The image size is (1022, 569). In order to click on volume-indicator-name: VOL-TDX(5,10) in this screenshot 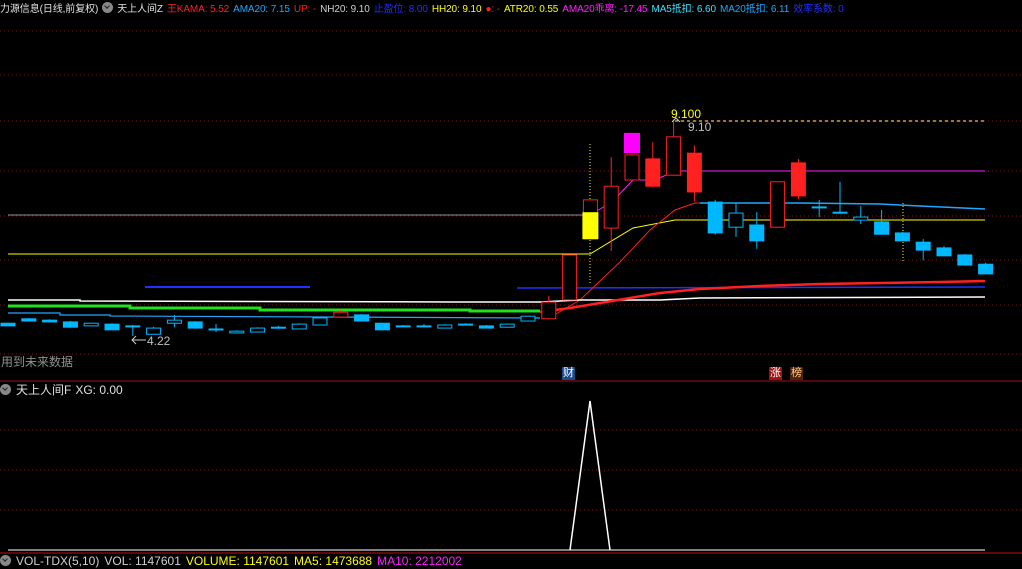, I will do `click(57, 561)`.